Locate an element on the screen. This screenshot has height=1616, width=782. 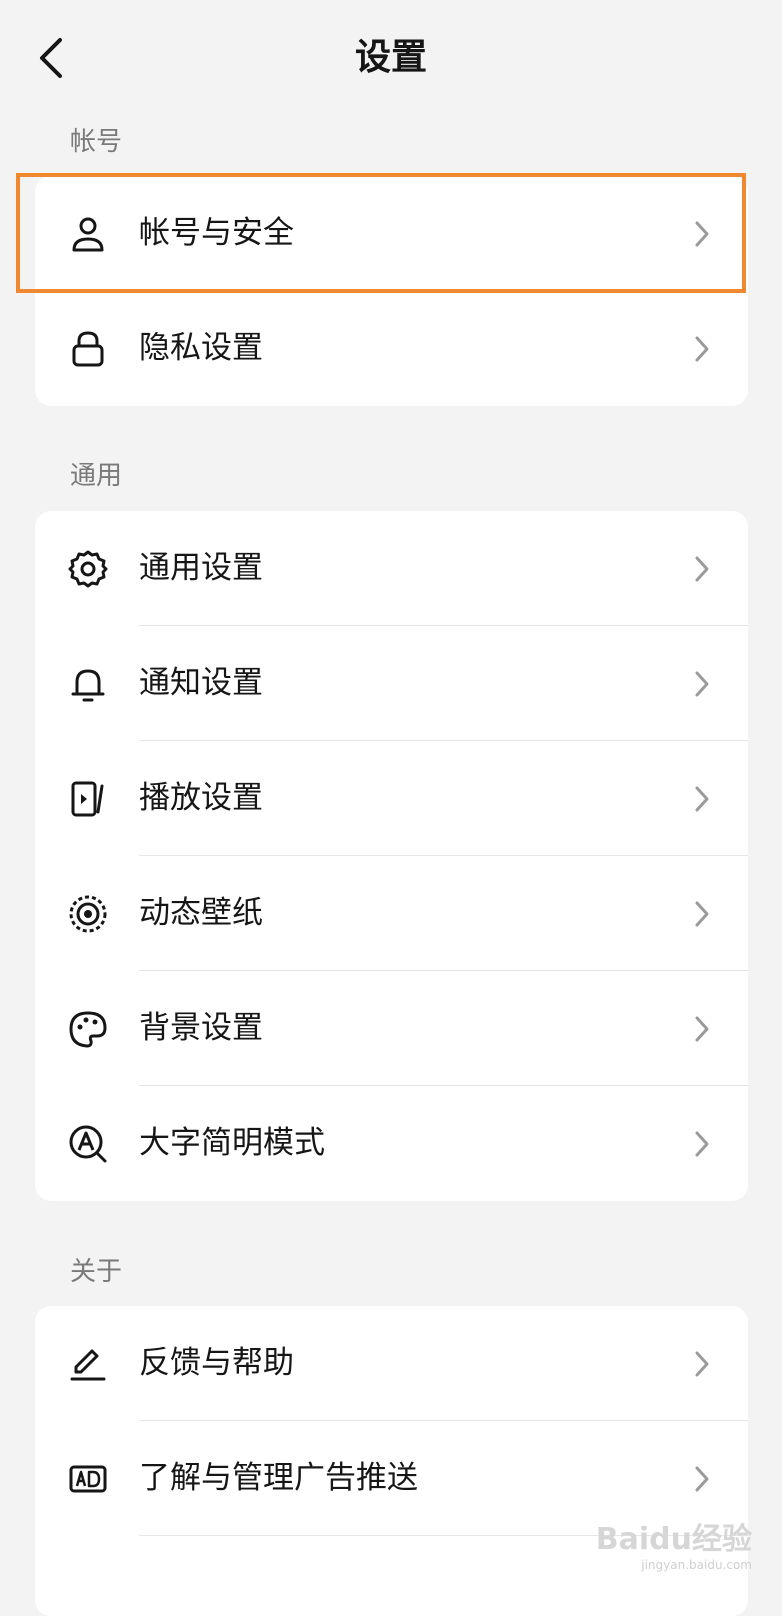
watermark: Baidu经验 jingyan.baidu.com is located at coordinates (674, 1543).